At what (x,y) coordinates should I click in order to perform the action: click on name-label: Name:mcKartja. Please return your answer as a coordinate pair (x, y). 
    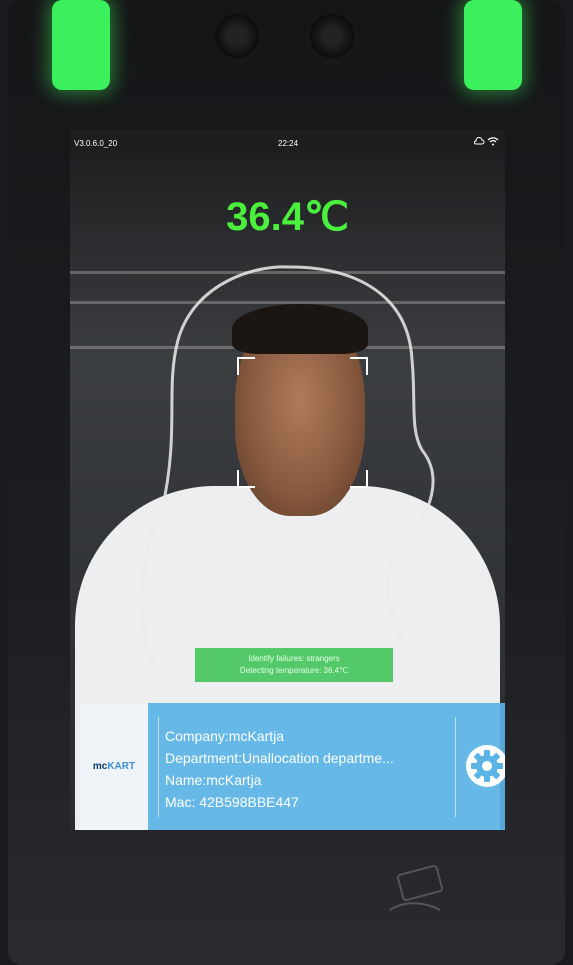
    Looking at the image, I should click on (213, 780).